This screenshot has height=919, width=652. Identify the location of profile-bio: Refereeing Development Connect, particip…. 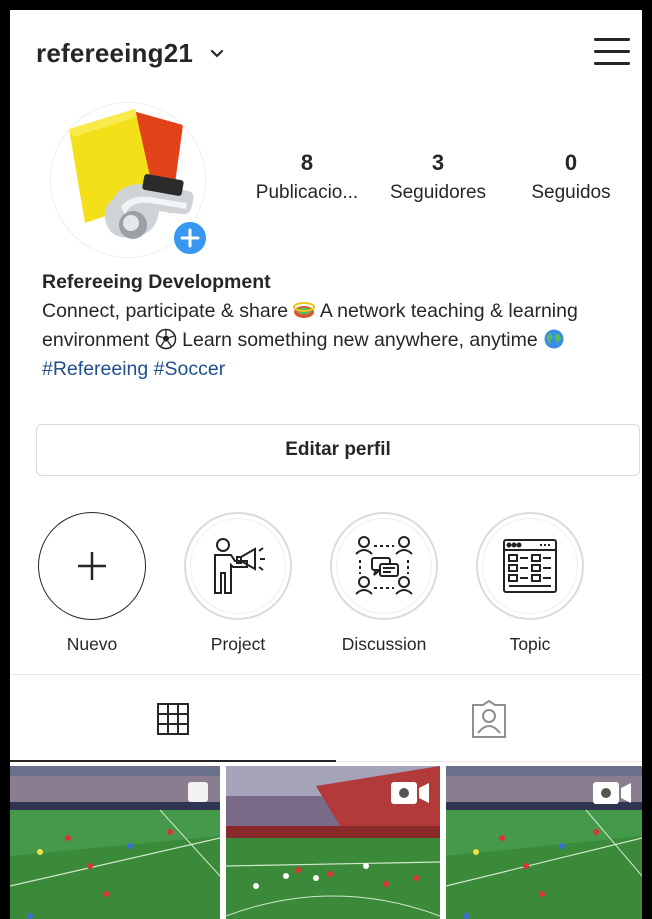
(337, 326).